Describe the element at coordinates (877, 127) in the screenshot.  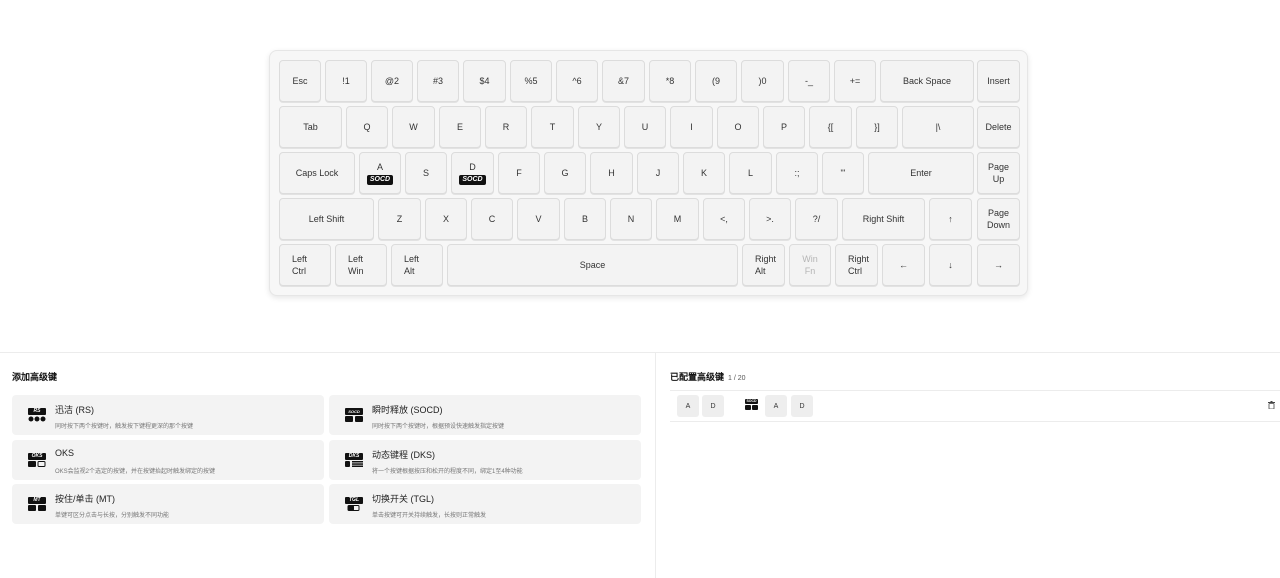
I see `key-bracket-right: }]` at that location.